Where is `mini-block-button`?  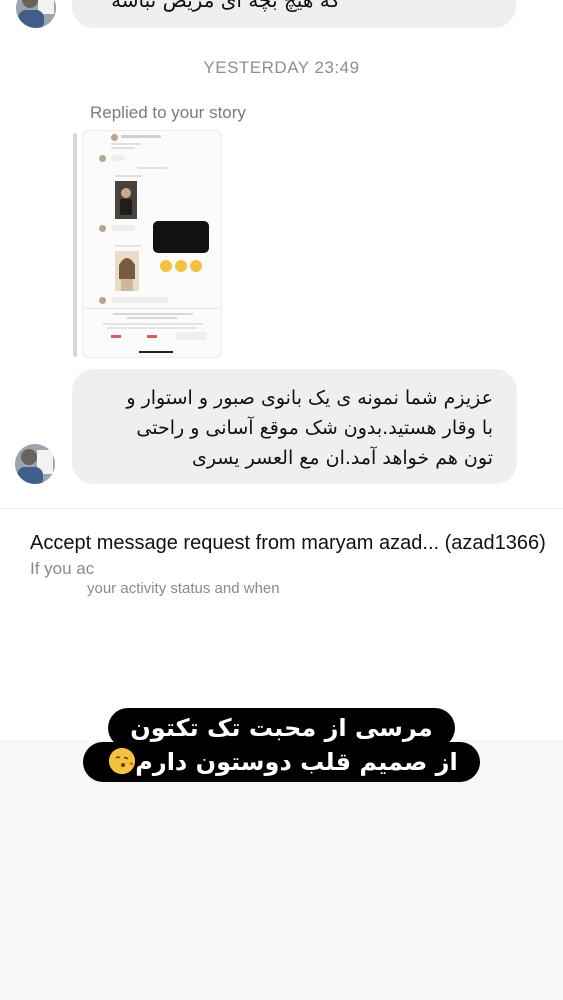
mini-block-button is located at coordinates (116, 336).